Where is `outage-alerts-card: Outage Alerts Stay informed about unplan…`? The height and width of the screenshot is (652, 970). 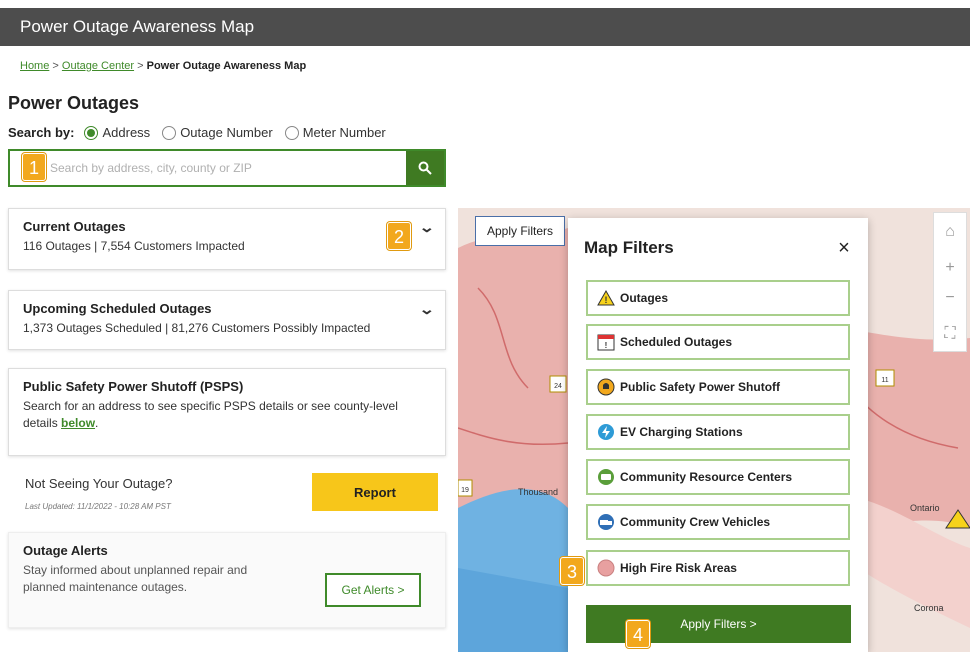 outage-alerts-card: Outage Alerts Stay informed about unplan… is located at coordinates (227, 580).